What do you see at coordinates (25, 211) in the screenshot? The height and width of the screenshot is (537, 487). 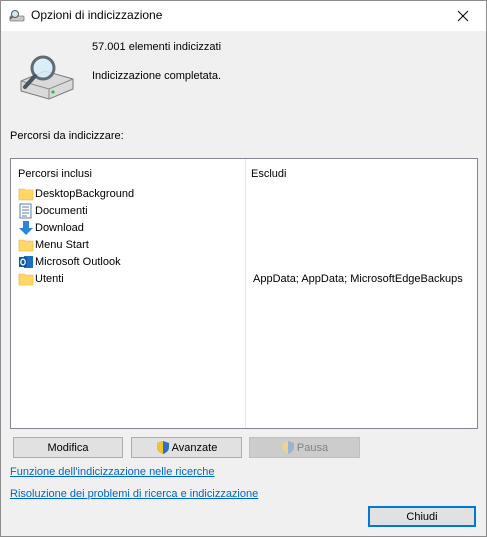 I see `documents-icon` at bounding box center [25, 211].